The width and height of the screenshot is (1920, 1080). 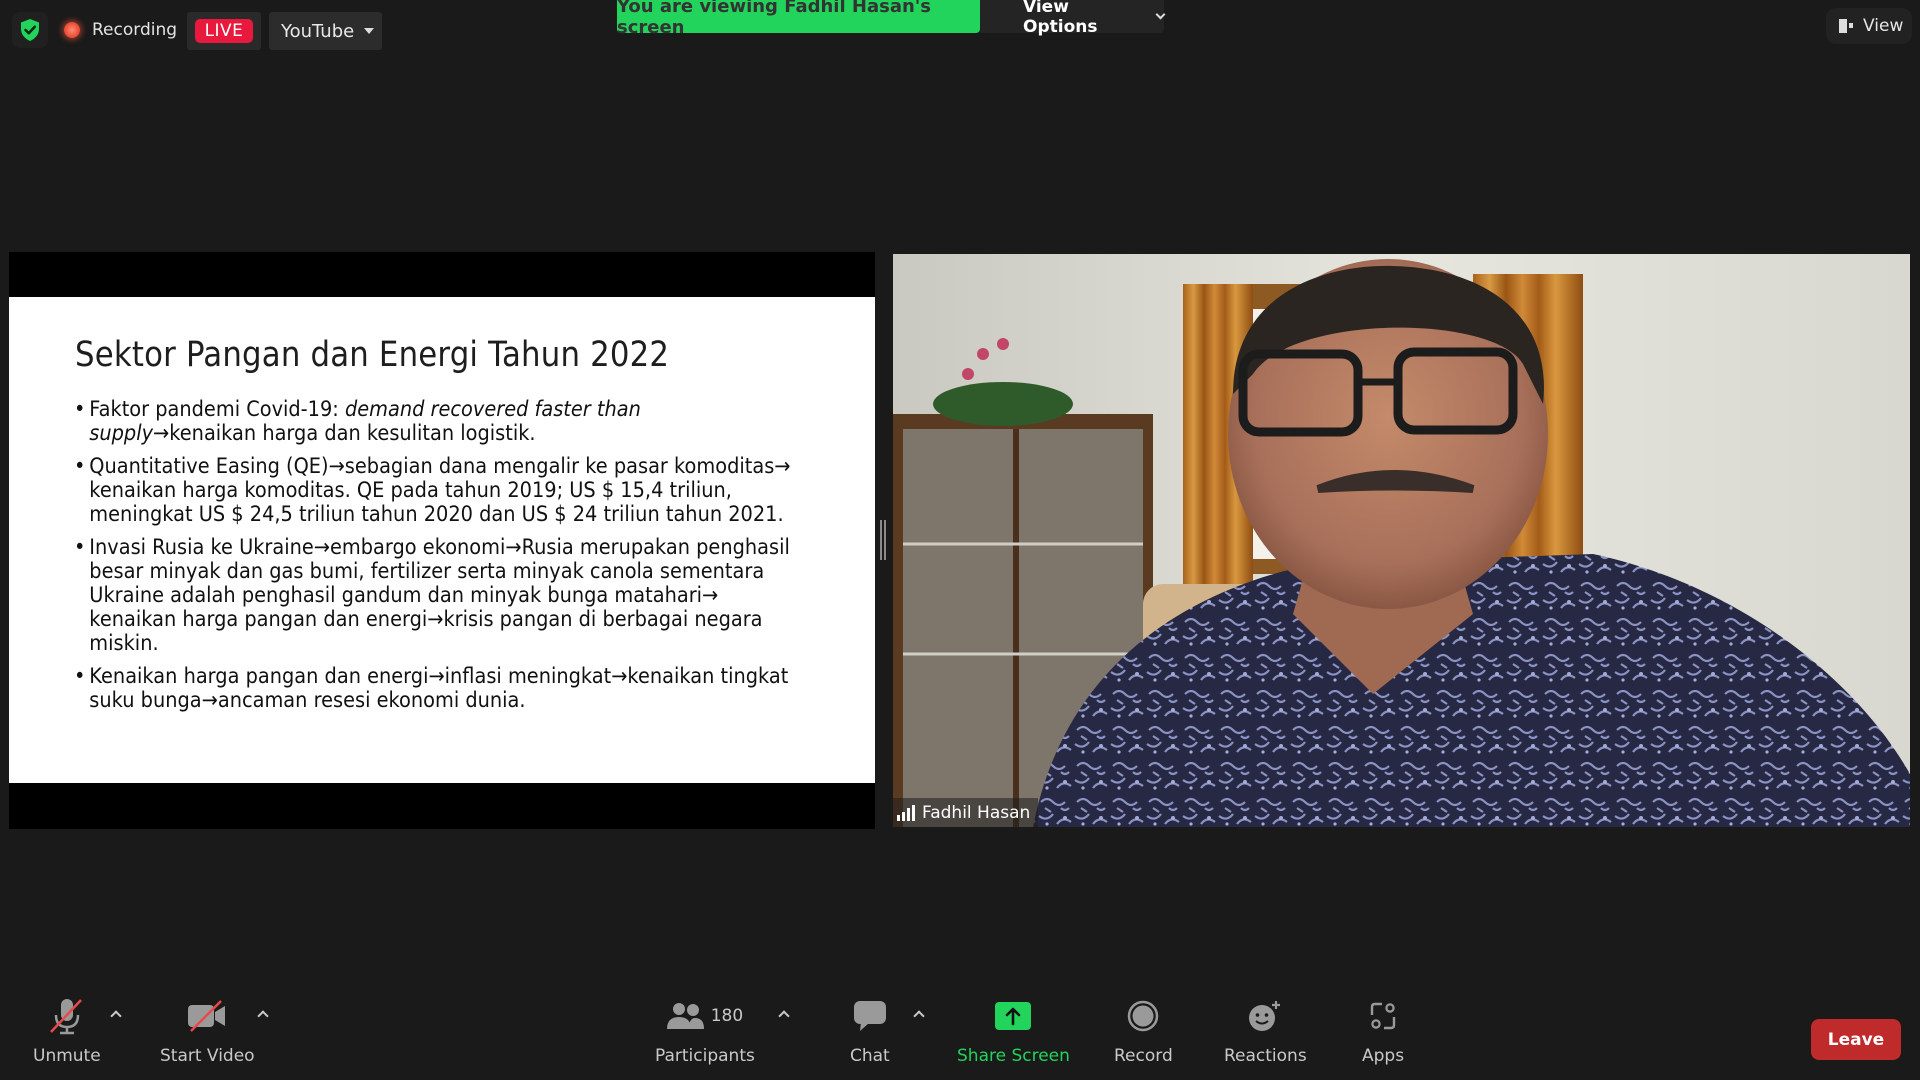 I want to click on reactions-smiley-icon, so click(x=1265, y=1016).